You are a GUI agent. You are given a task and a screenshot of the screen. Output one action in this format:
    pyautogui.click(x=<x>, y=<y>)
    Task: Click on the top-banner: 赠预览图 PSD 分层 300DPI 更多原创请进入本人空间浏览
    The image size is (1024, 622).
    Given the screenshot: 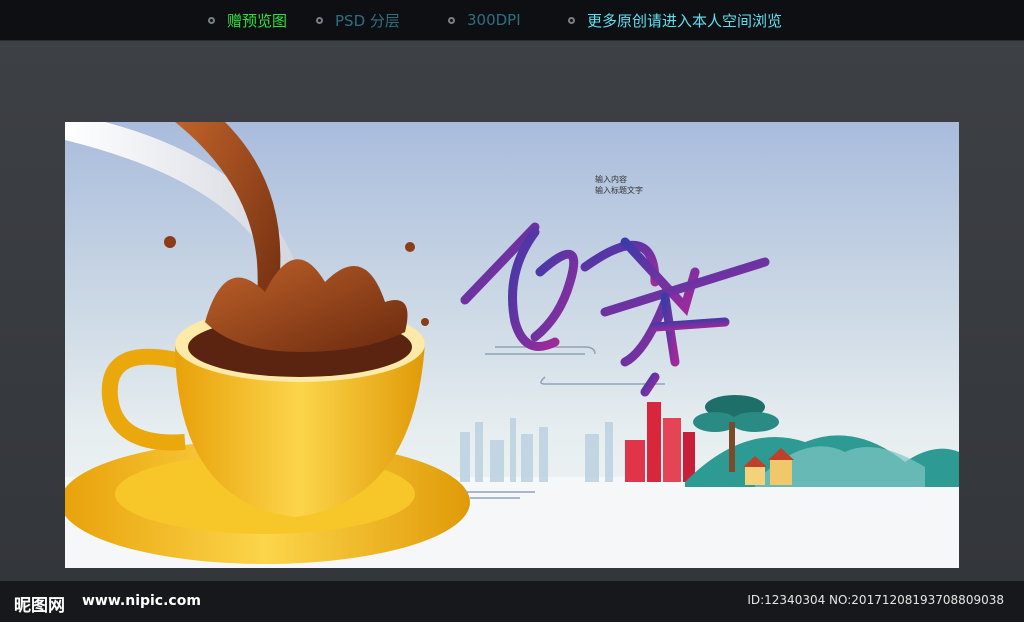 What is the action you would take?
    pyautogui.click(x=512, y=20)
    